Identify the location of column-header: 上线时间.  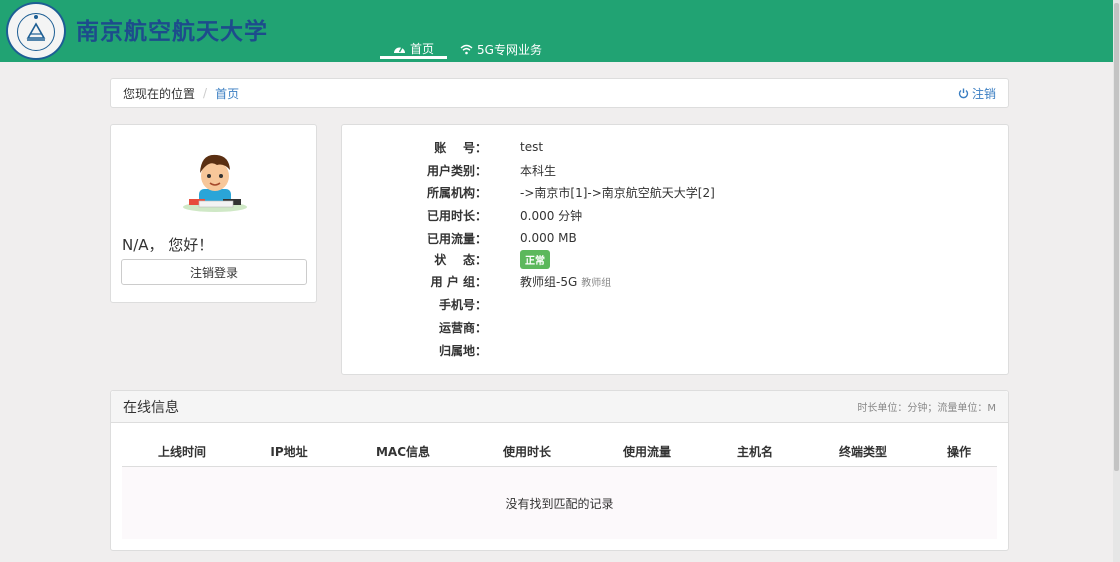
(182, 451).